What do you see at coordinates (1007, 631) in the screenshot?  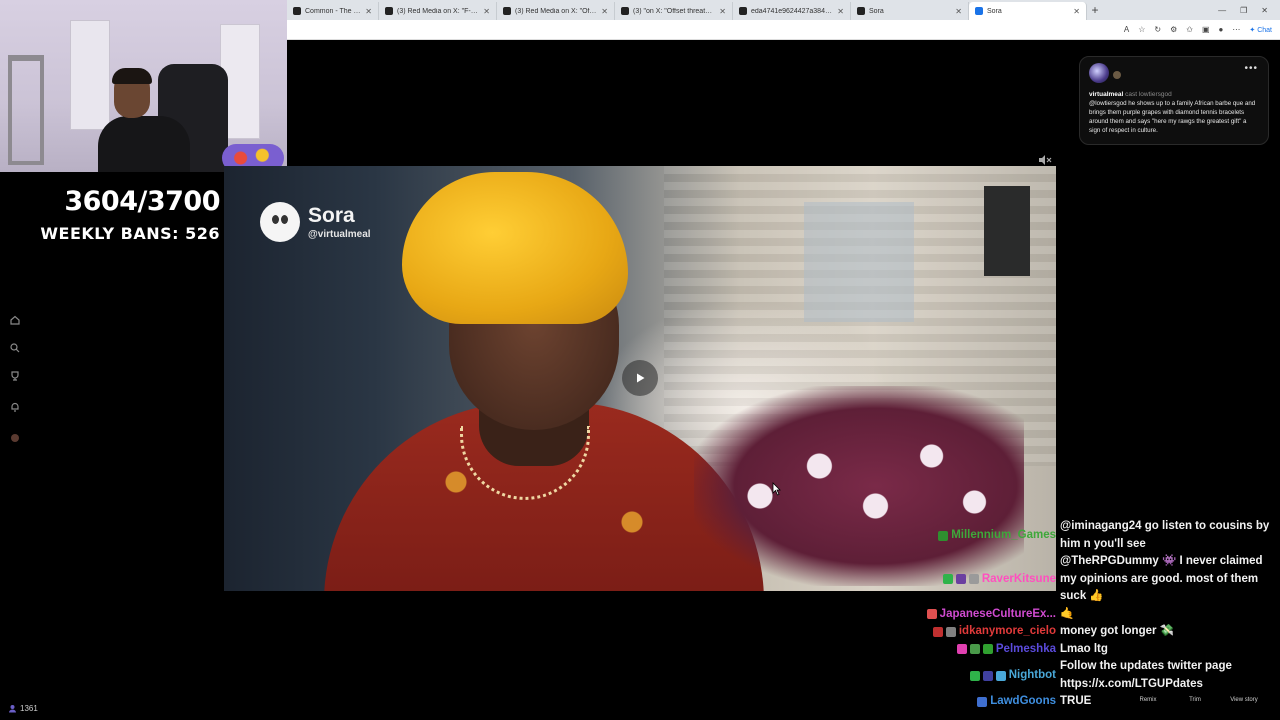 I see `chat-username: idkanymore_cielo` at bounding box center [1007, 631].